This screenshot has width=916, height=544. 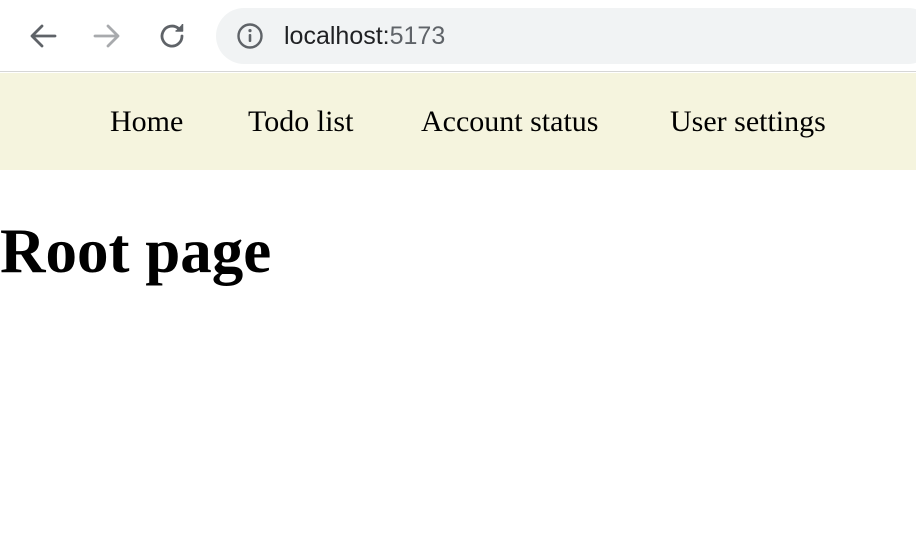 What do you see at coordinates (250, 36) in the screenshot?
I see `info-icon` at bounding box center [250, 36].